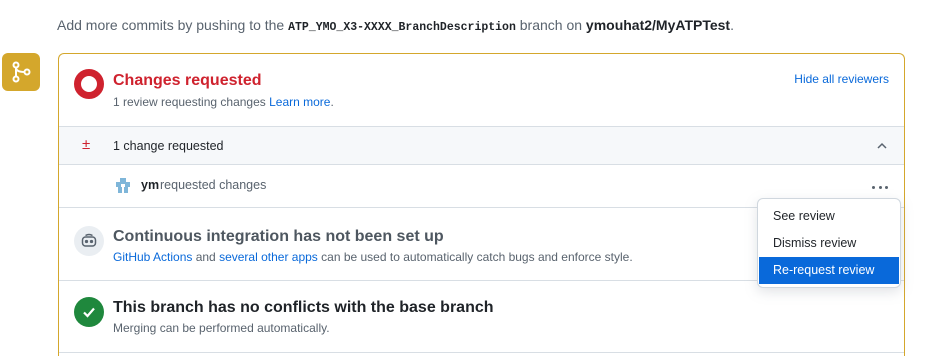 This screenshot has width=929, height=356. What do you see at coordinates (191, 102) in the screenshot?
I see `review-count-text: 1 review requesting changes` at bounding box center [191, 102].